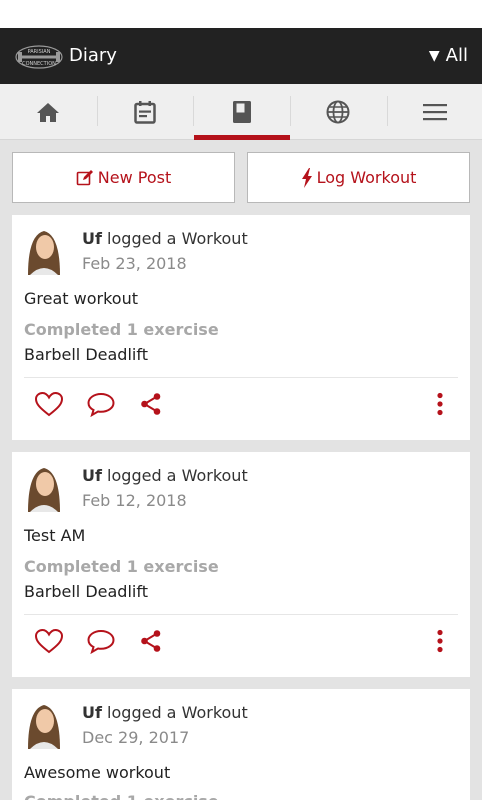 The height and width of the screenshot is (800, 482). Describe the element at coordinates (81, 298) in the screenshot. I see `post-text: Great workout` at that location.